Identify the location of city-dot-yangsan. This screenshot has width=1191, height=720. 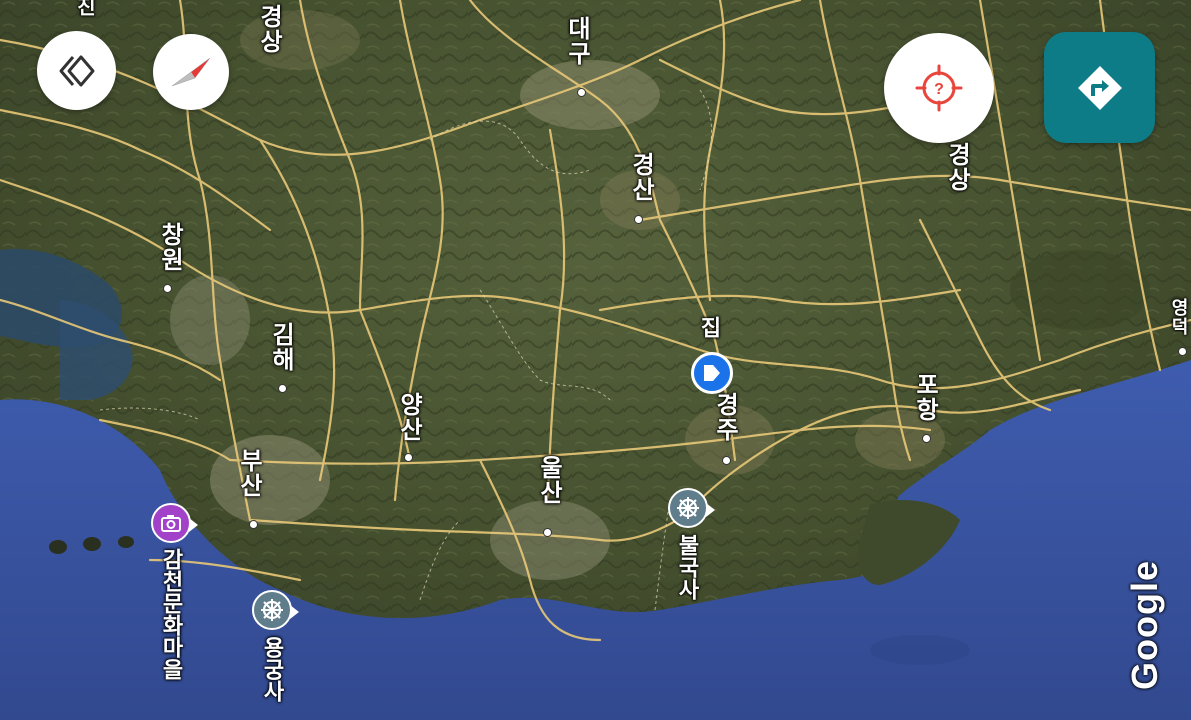
(408, 457).